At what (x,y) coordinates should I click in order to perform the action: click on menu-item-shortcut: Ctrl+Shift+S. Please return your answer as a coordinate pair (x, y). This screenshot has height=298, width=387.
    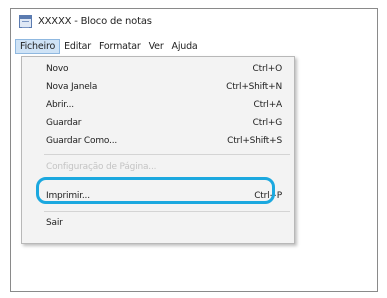
    Looking at the image, I should click on (254, 141).